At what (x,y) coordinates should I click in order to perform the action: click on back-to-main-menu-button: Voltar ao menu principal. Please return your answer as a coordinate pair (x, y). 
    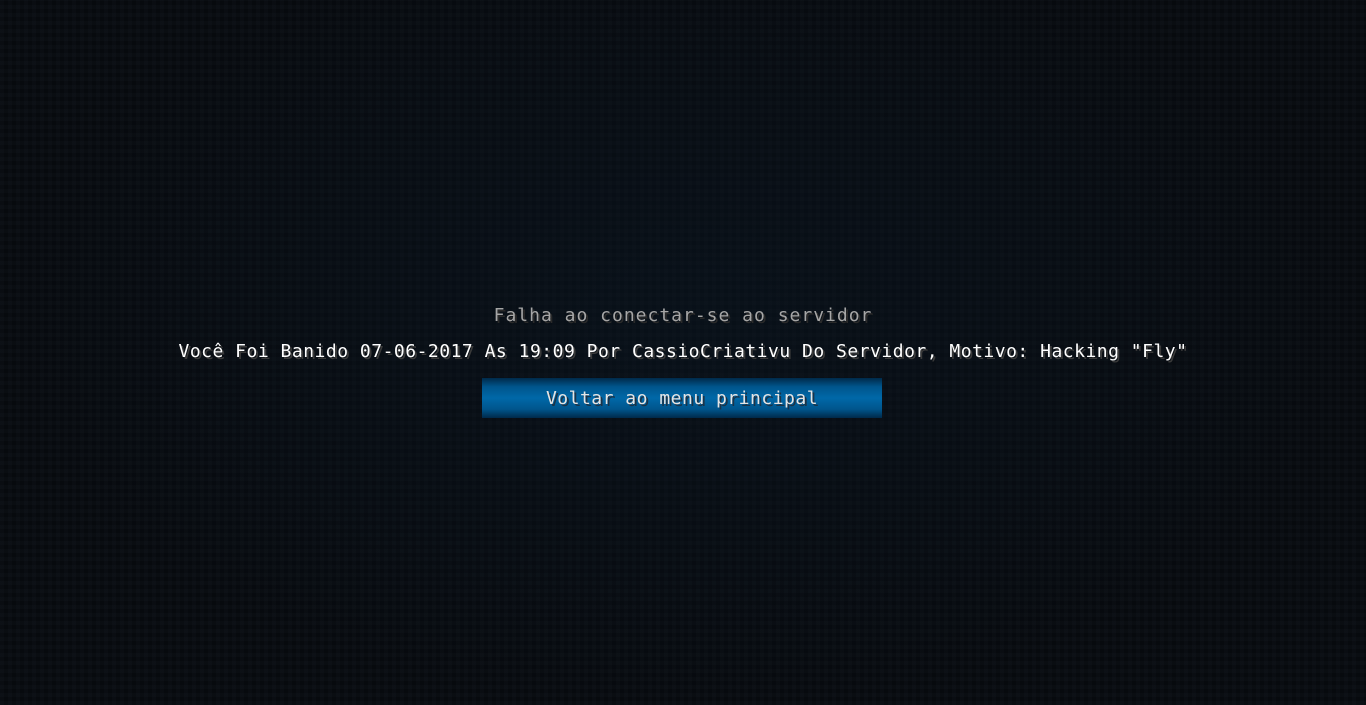
    Looking at the image, I should click on (682, 398).